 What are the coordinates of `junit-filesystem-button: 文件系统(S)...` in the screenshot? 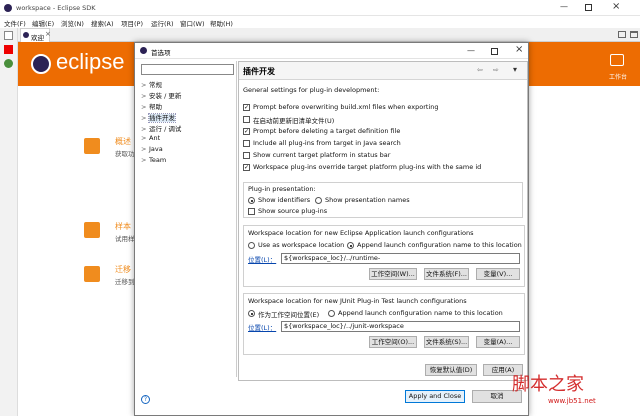 It's located at (446, 342).